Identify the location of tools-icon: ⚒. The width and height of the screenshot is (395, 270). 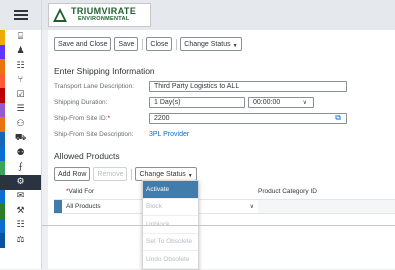
(20, 210).